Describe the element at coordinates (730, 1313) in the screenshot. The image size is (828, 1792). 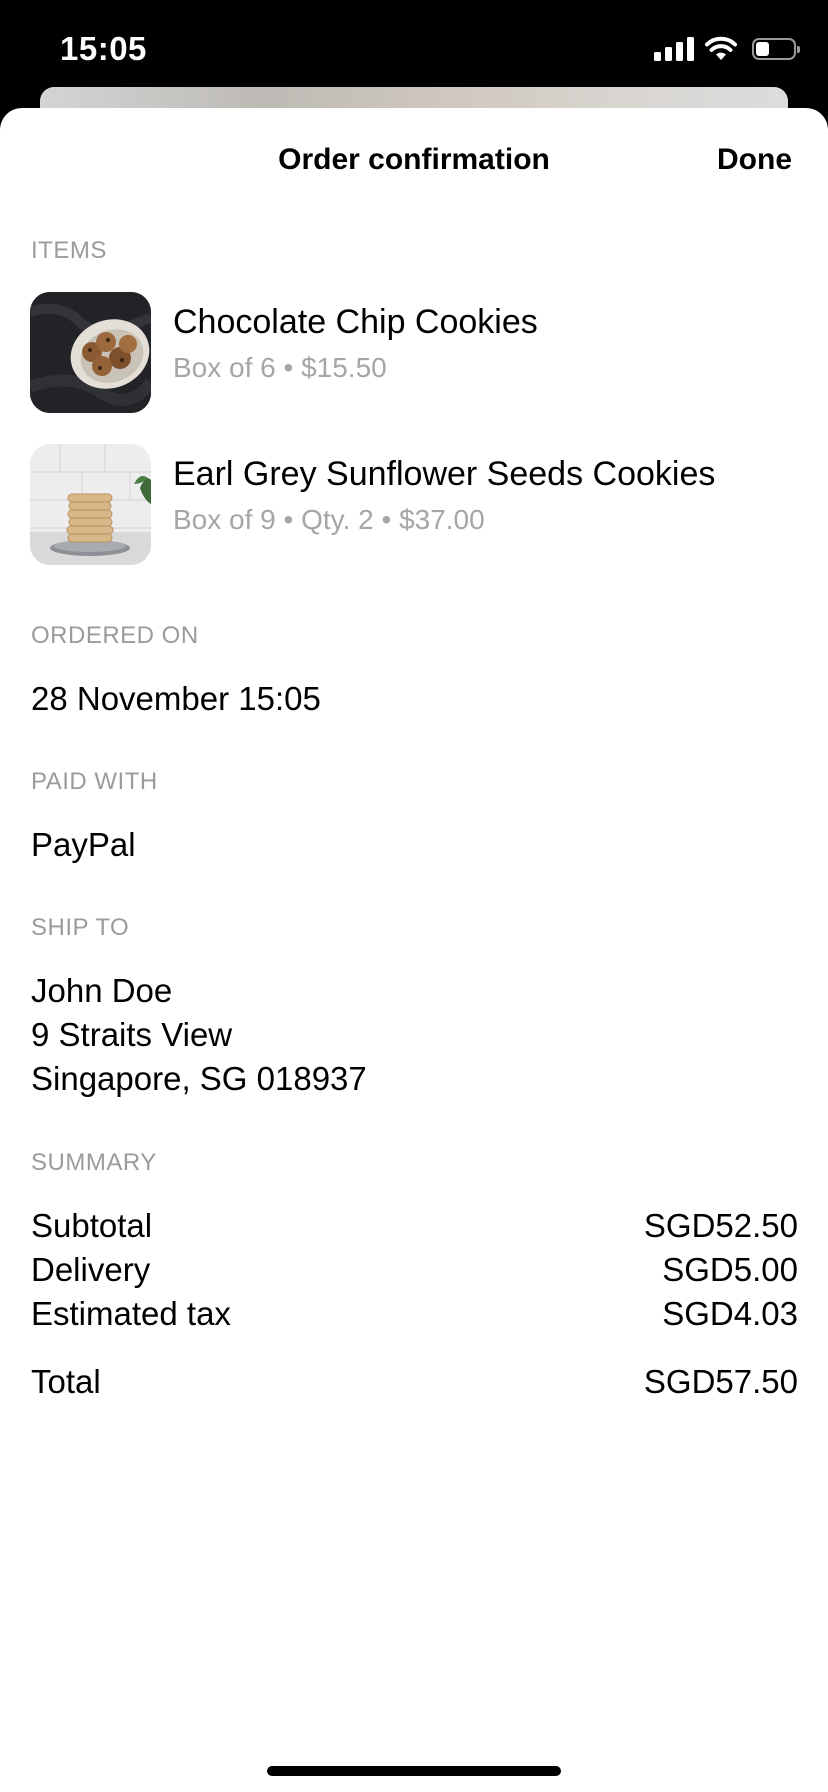
I see `summary-row-amount: SGD4.03` at that location.